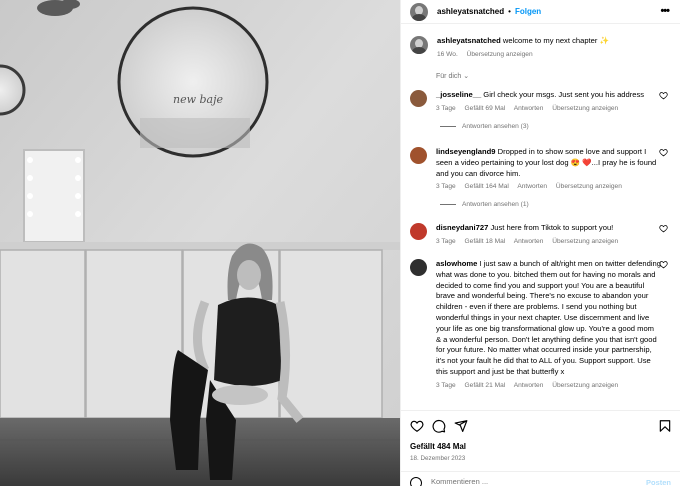 The height and width of the screenshot is (486, 680). Describe the element at coordinates (447, 54) in the screenshot. I see `caption-age: 16 Wo.` at that location.